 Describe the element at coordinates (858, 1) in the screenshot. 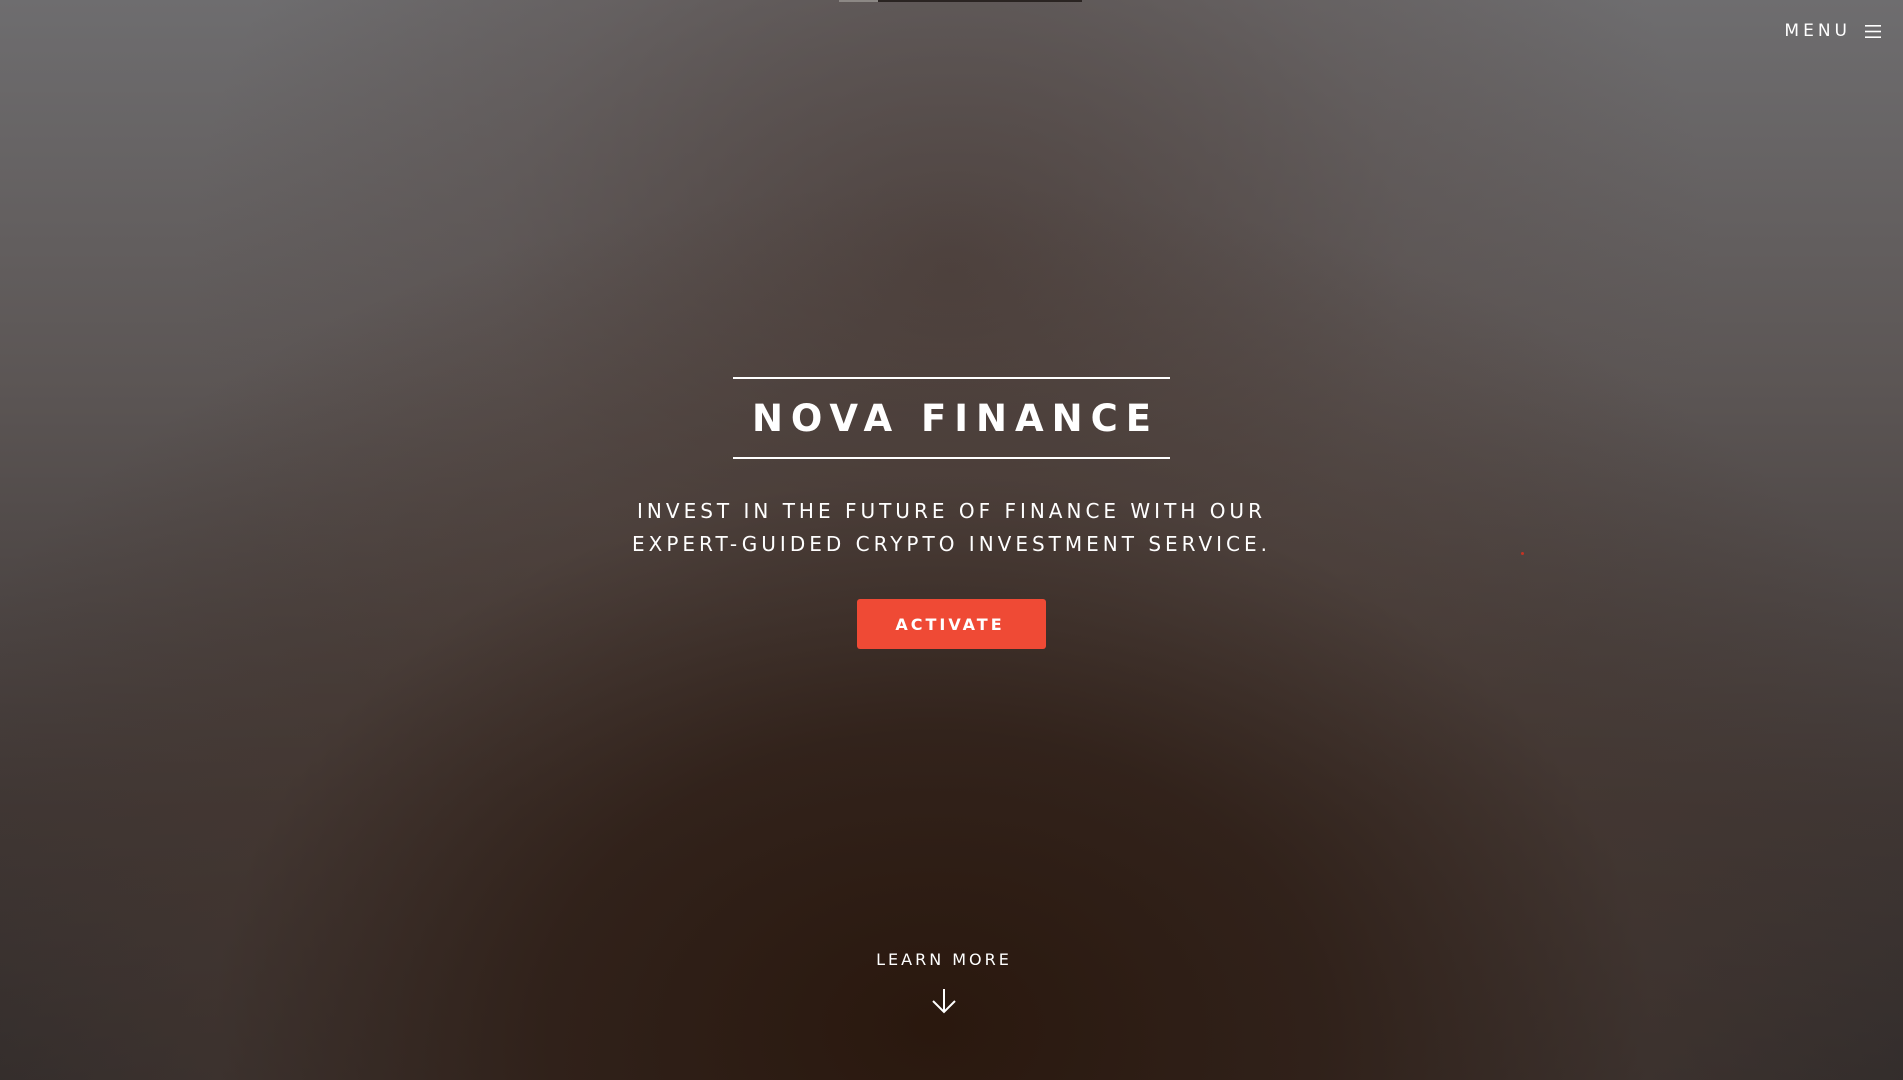

I see `scroll-progress-fill` at that location.